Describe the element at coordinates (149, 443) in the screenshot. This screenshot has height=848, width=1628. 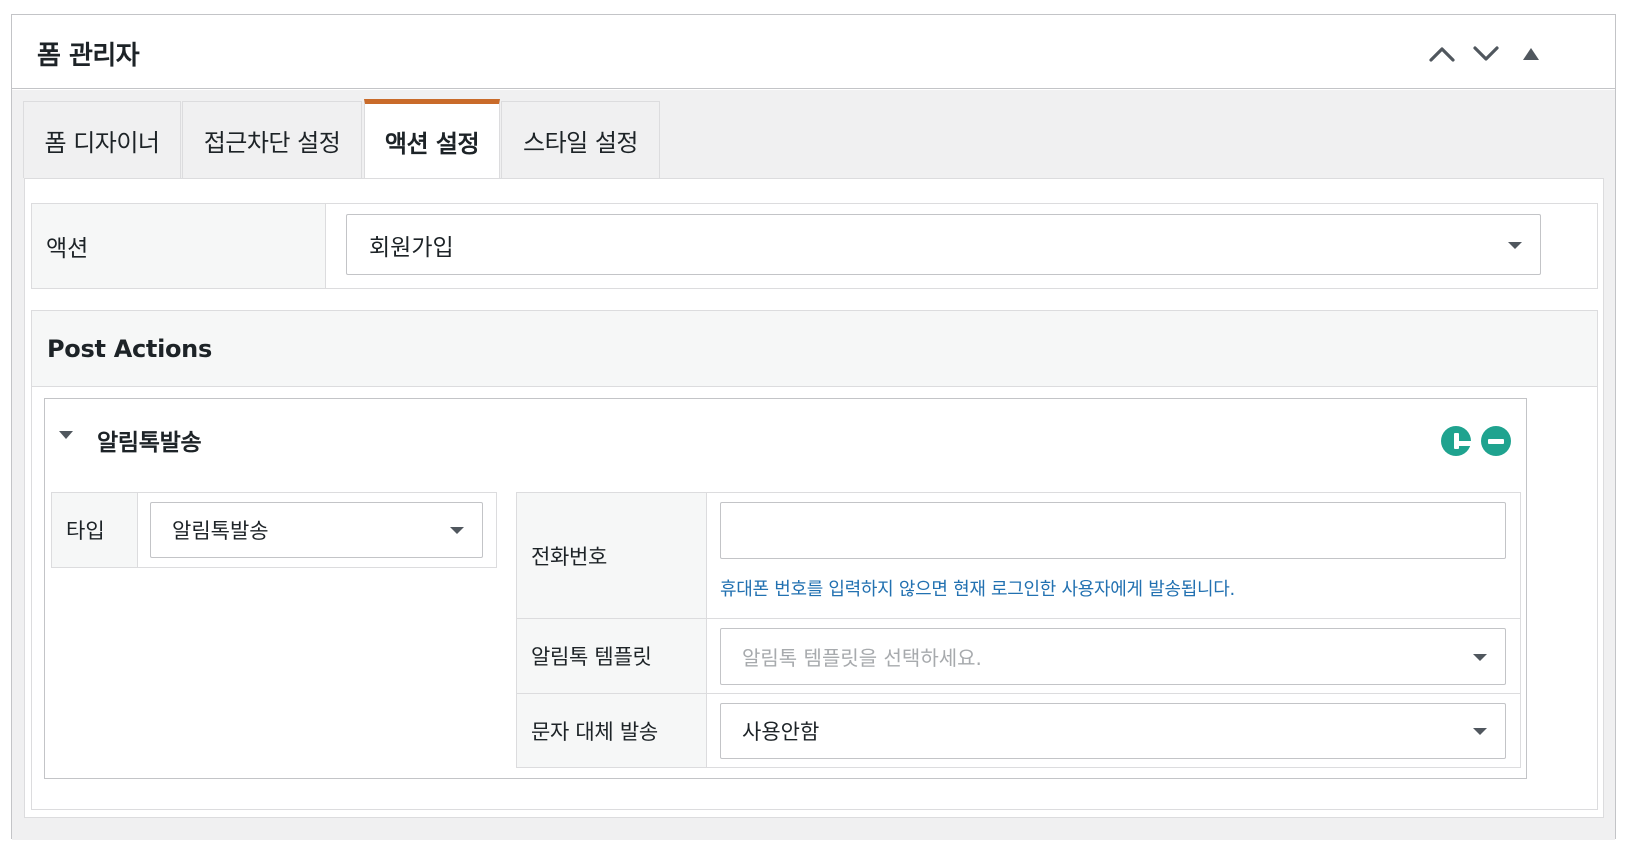
I see `post-action-title: 알림톡발송` at that location.